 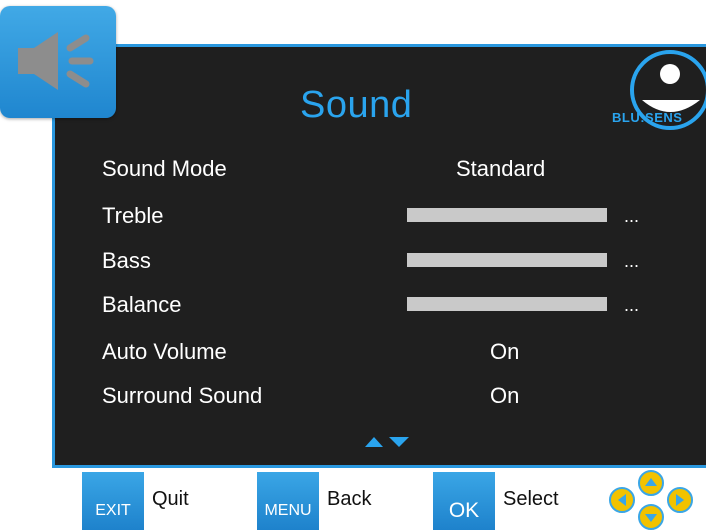 I want to click on sound-menu-tile, so click(x=58, y=62).